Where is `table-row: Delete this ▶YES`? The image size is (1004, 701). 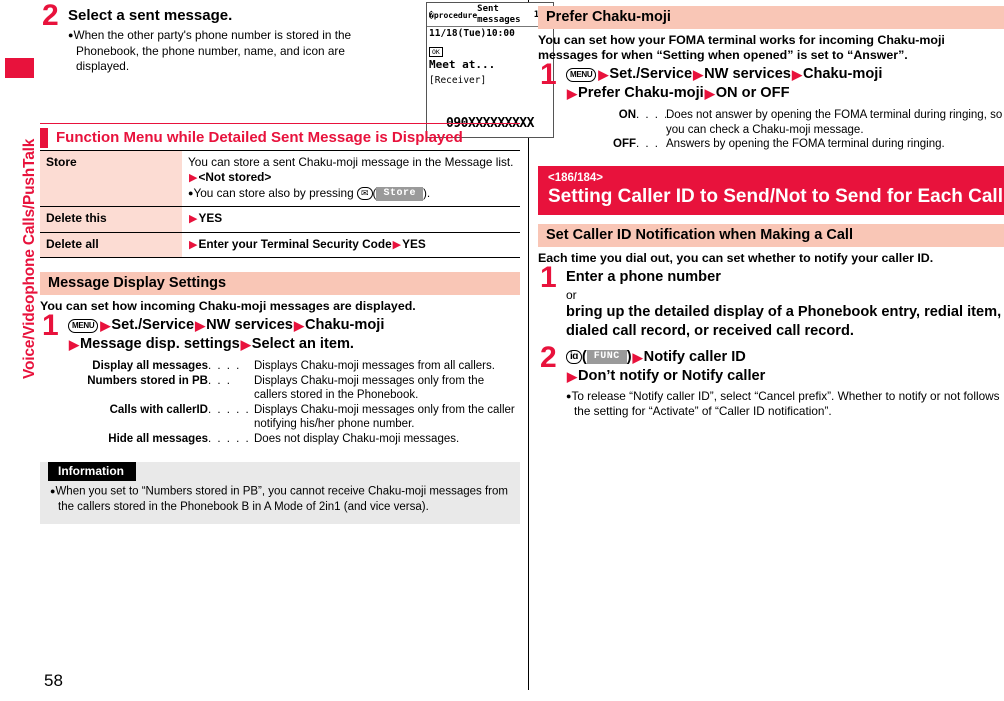
table-row: Delete this ▶YES is located at coordinates (280, 219).